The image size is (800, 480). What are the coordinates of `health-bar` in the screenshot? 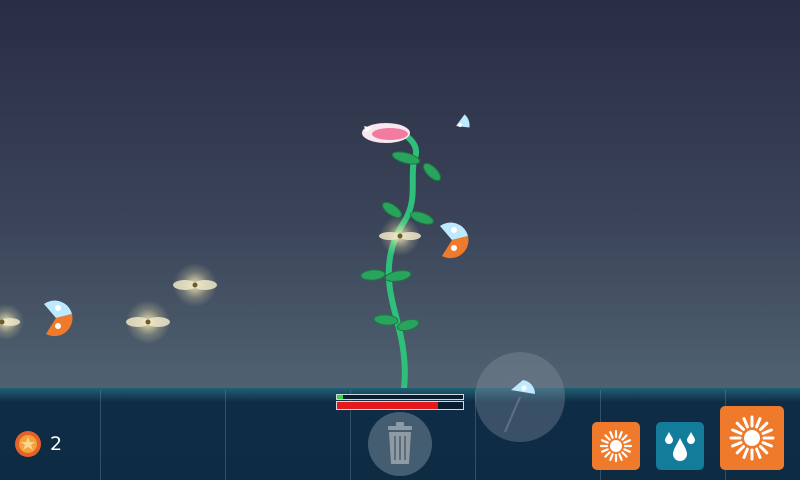 It's located at (400, 405).